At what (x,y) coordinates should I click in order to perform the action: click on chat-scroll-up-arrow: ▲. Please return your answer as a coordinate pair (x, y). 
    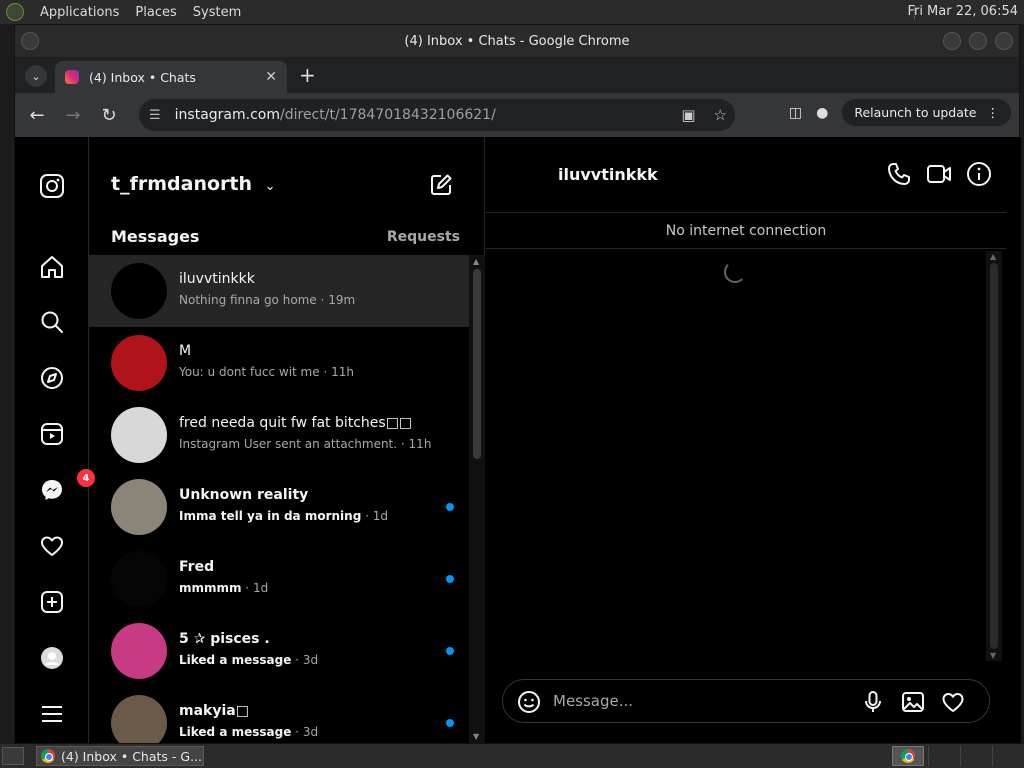
    Looking at the image, I should click on (993, 256).